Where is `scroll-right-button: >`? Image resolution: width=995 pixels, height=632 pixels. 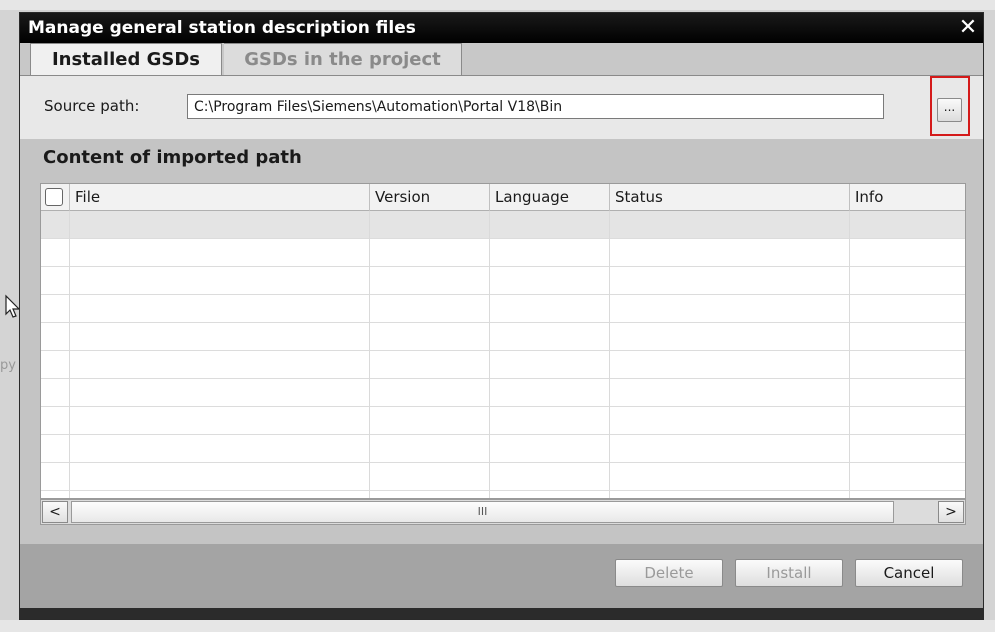
scroll-right-button: > is located at coordinates (951, 512).